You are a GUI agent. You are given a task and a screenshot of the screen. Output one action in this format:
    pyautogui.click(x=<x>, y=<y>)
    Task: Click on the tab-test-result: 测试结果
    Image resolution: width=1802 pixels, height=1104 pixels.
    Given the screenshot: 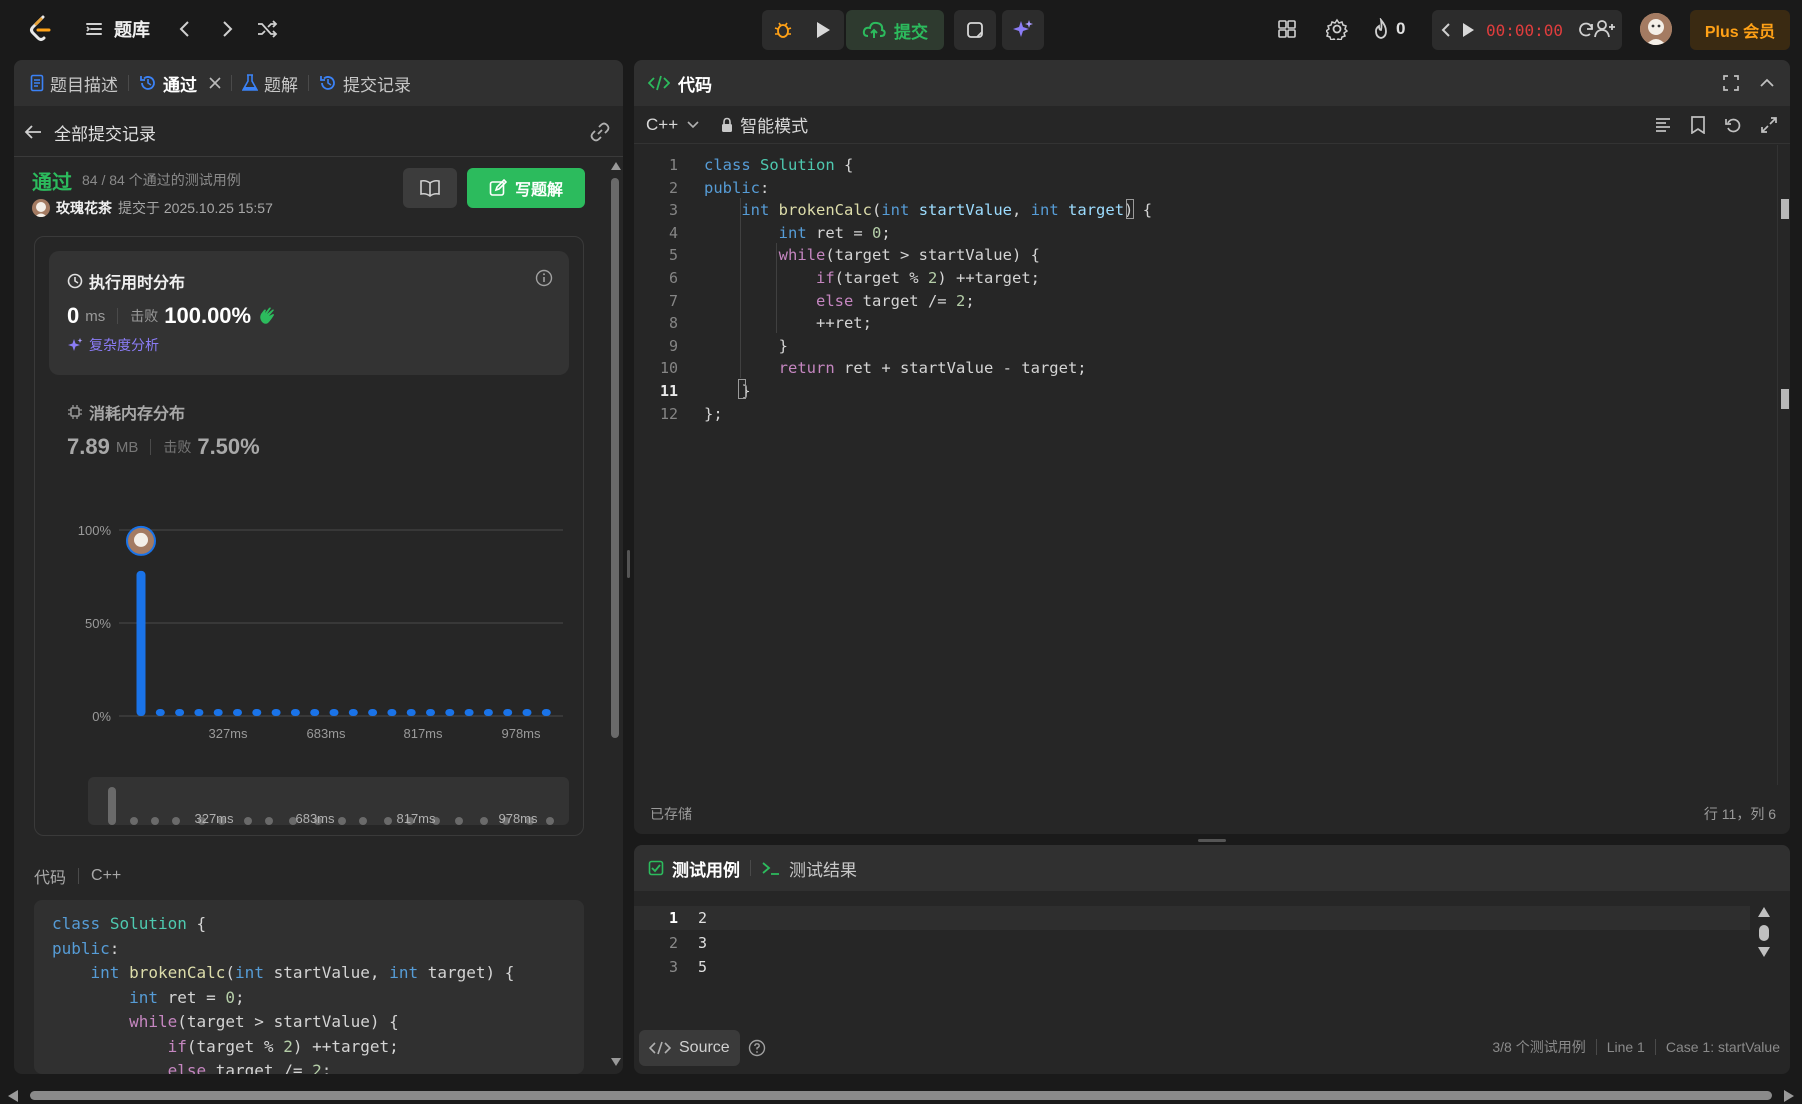 What is the action you would take?
    pyautogui.click(x=809, y=868)
    